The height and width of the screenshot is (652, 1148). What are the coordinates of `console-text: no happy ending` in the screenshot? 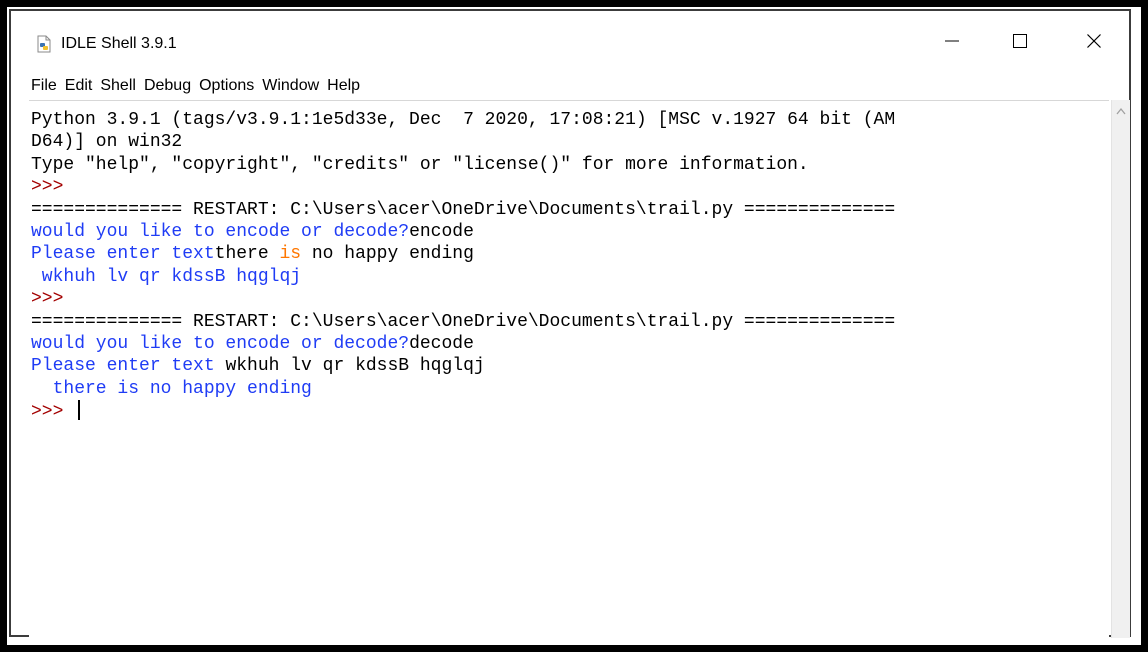 It's located at (387, 254).